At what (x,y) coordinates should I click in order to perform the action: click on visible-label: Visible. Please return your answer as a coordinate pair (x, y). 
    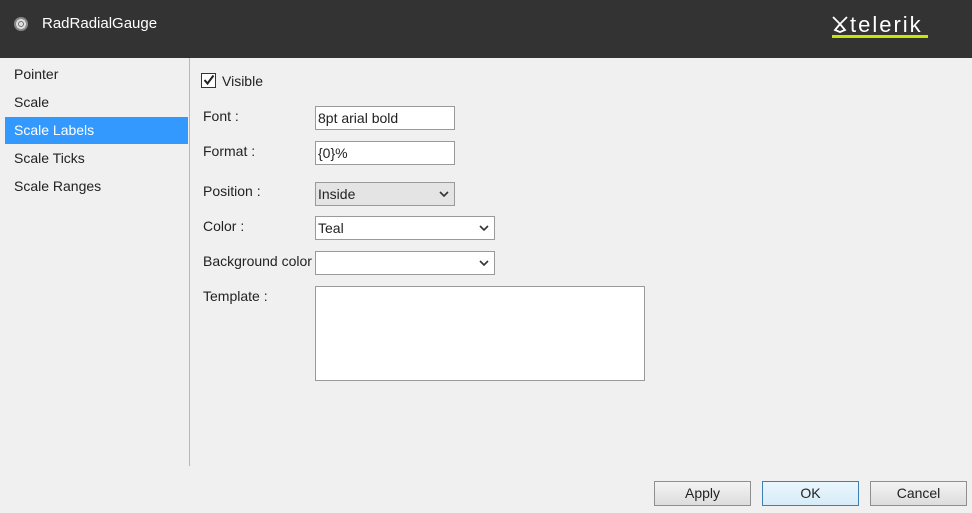
    Looking at the image, I should click on (242, 81).